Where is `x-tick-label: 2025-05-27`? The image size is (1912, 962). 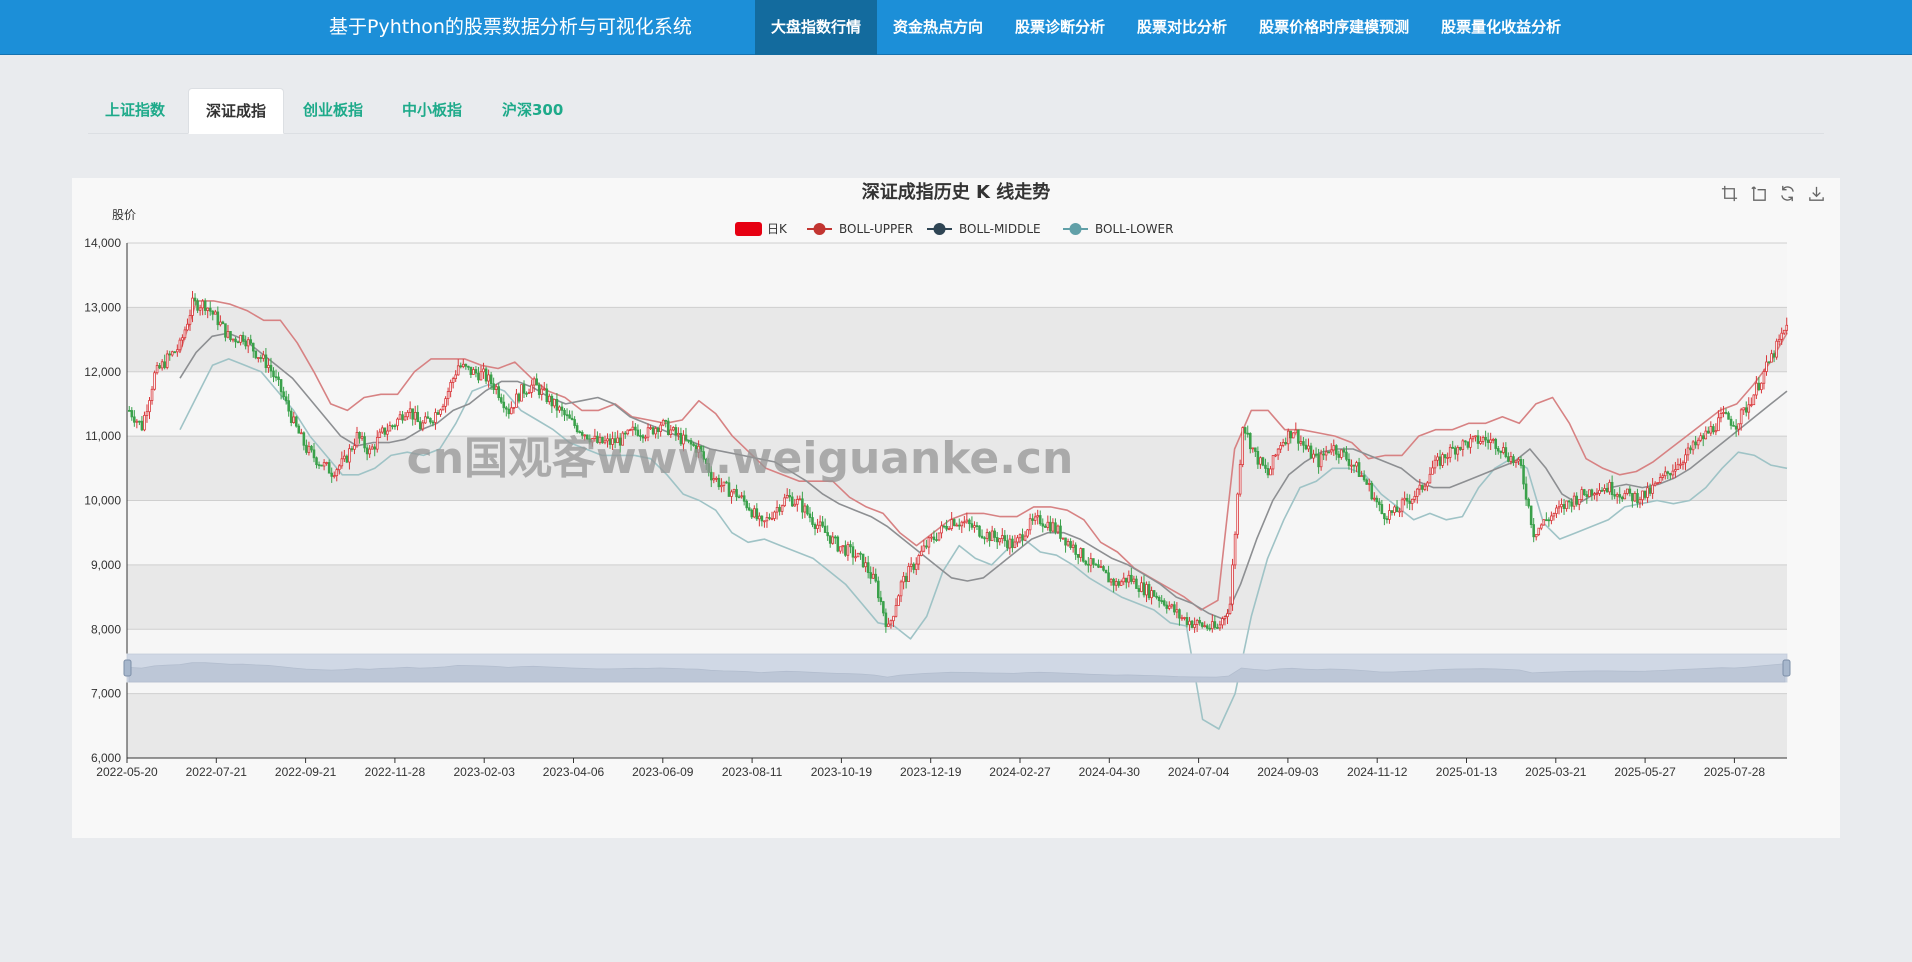
x-tick-label: 2025-05-27 is located at coordinates (1645, 772).